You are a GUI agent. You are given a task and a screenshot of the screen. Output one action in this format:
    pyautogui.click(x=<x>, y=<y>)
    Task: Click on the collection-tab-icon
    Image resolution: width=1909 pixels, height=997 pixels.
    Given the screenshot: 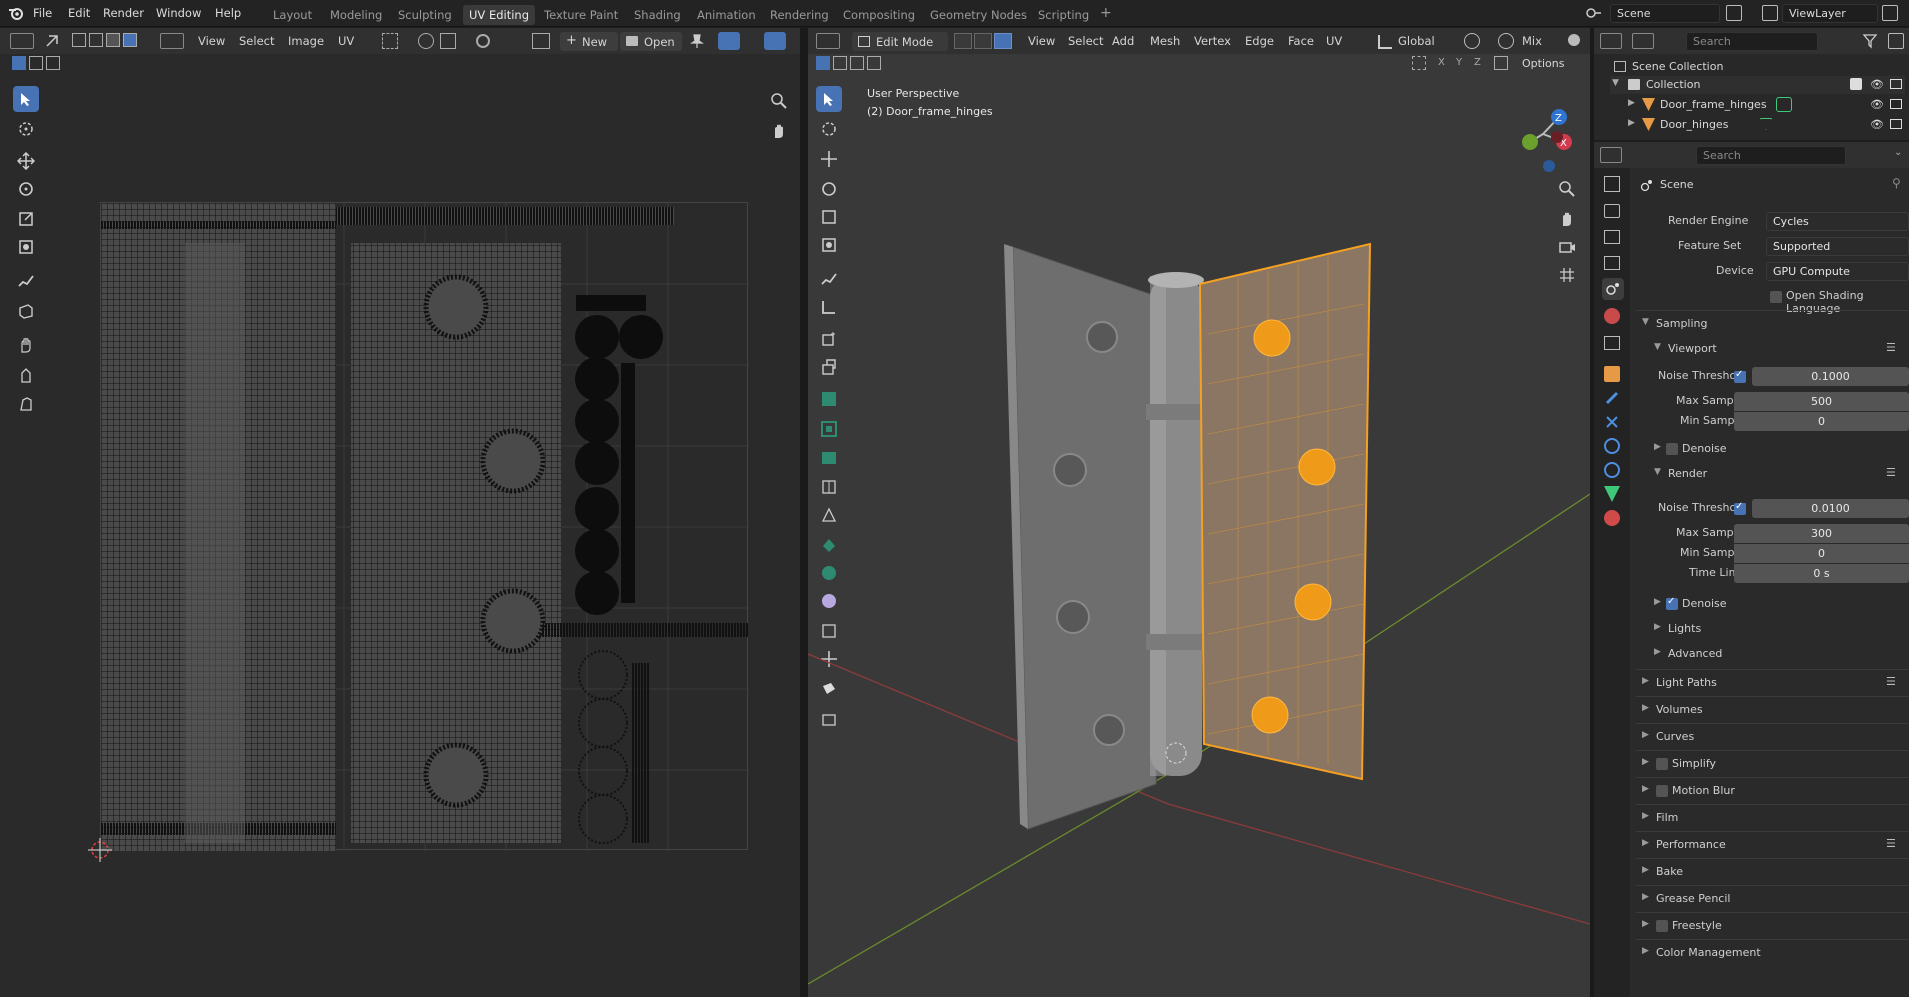 What is the action you would take?
    pyautogui.click(x=1612, y=343)
    